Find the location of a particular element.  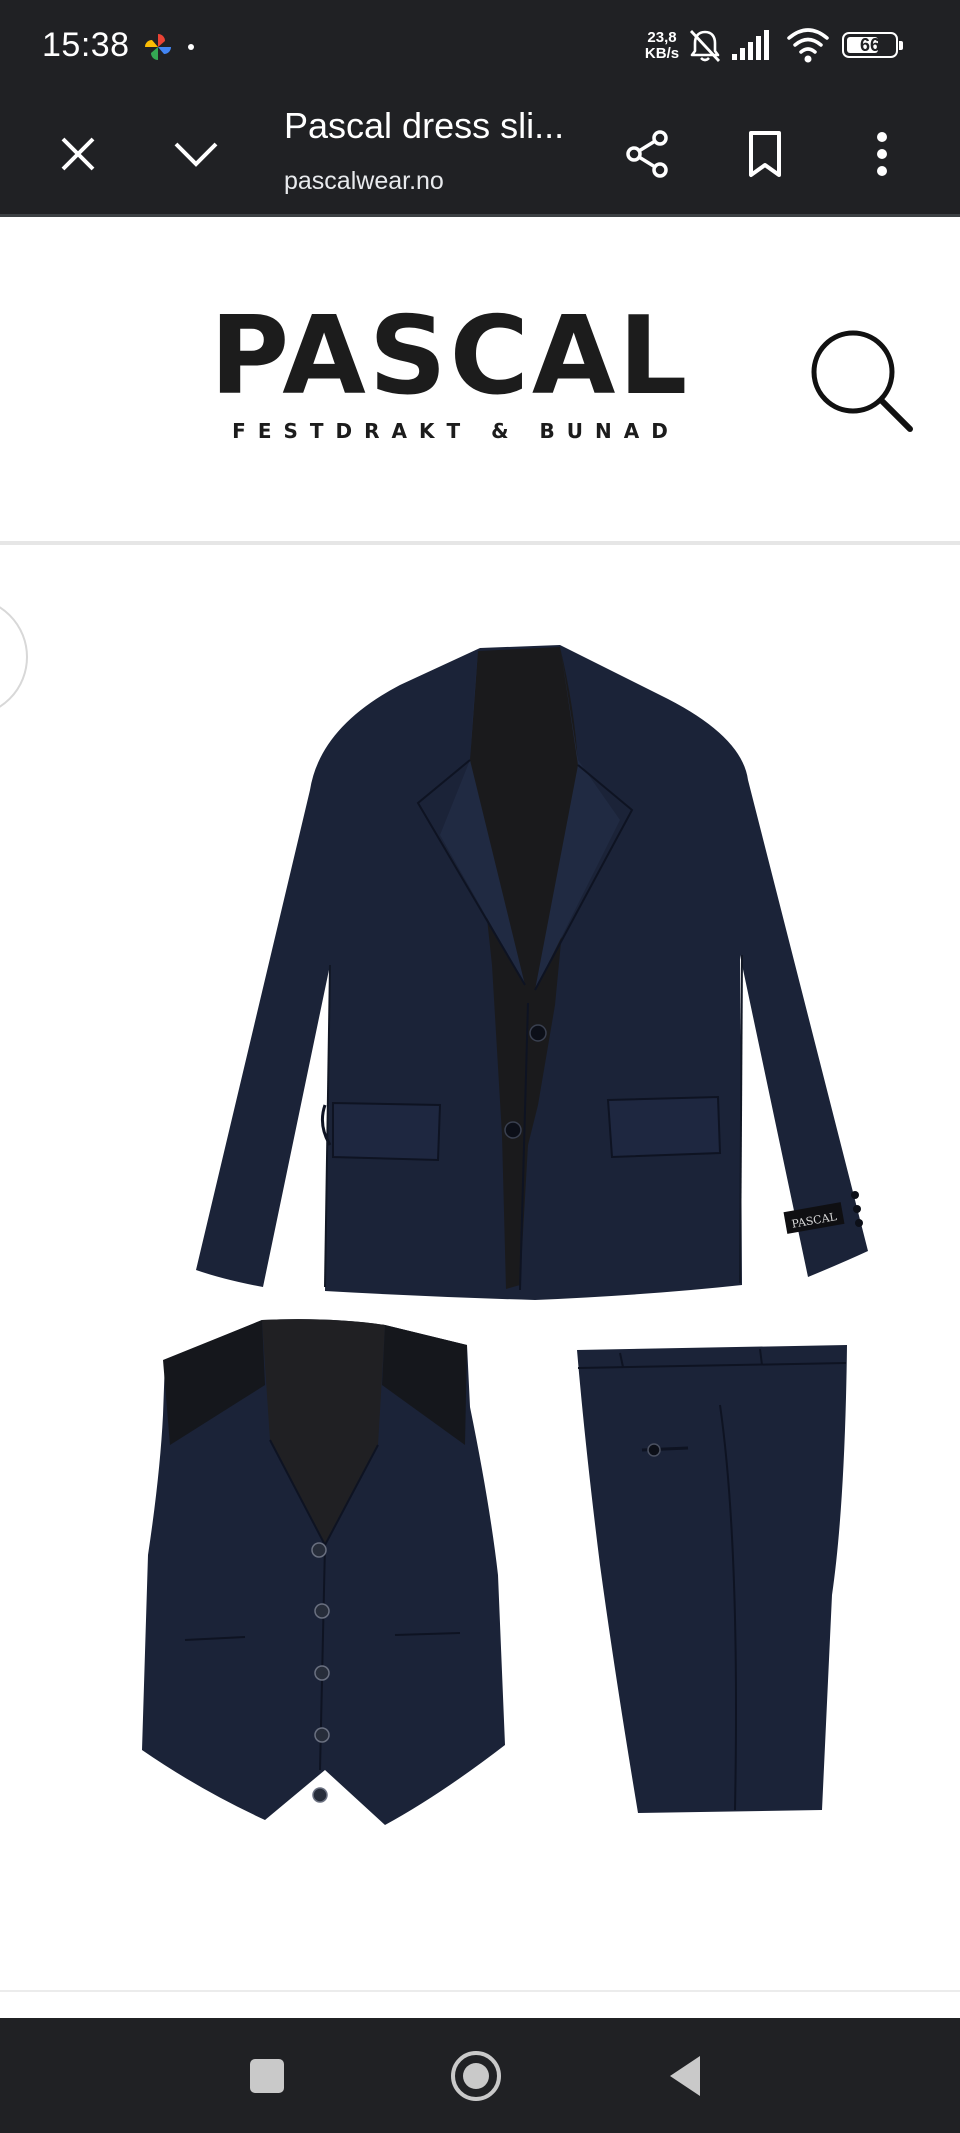

bookmark-button is located at coordinates (765, 154).